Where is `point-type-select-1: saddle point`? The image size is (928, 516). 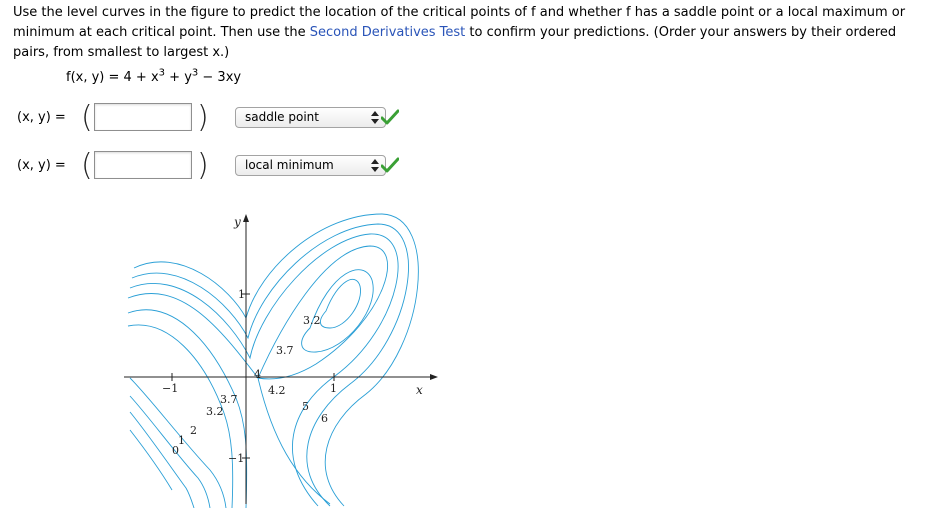 point-type-select-1: saddle point is located at coordinates (310, 117).